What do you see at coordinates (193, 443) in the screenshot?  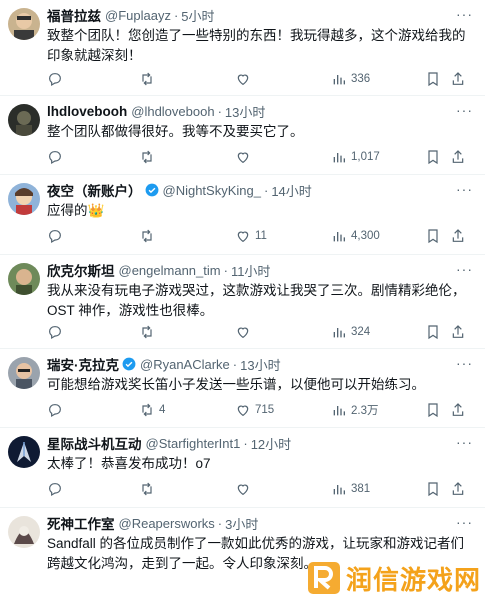 I see `author-handle: @StarfighterInt1` at bounding box center [193, 443].